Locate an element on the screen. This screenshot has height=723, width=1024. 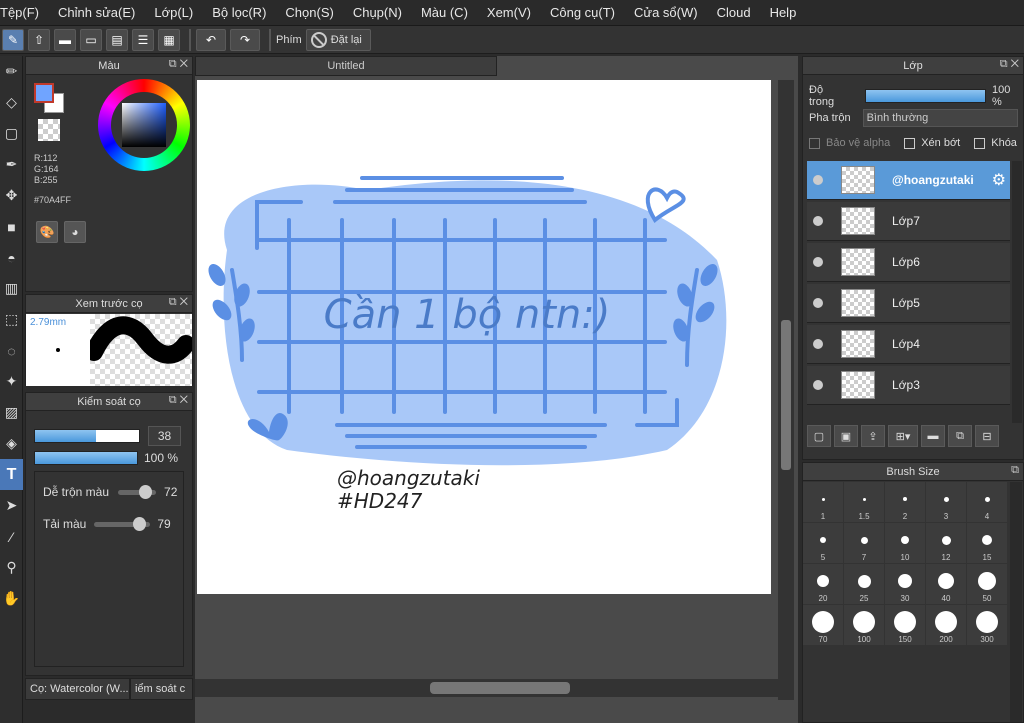
operation-tool-icon: ➤ is located at coordinates (11, 505).